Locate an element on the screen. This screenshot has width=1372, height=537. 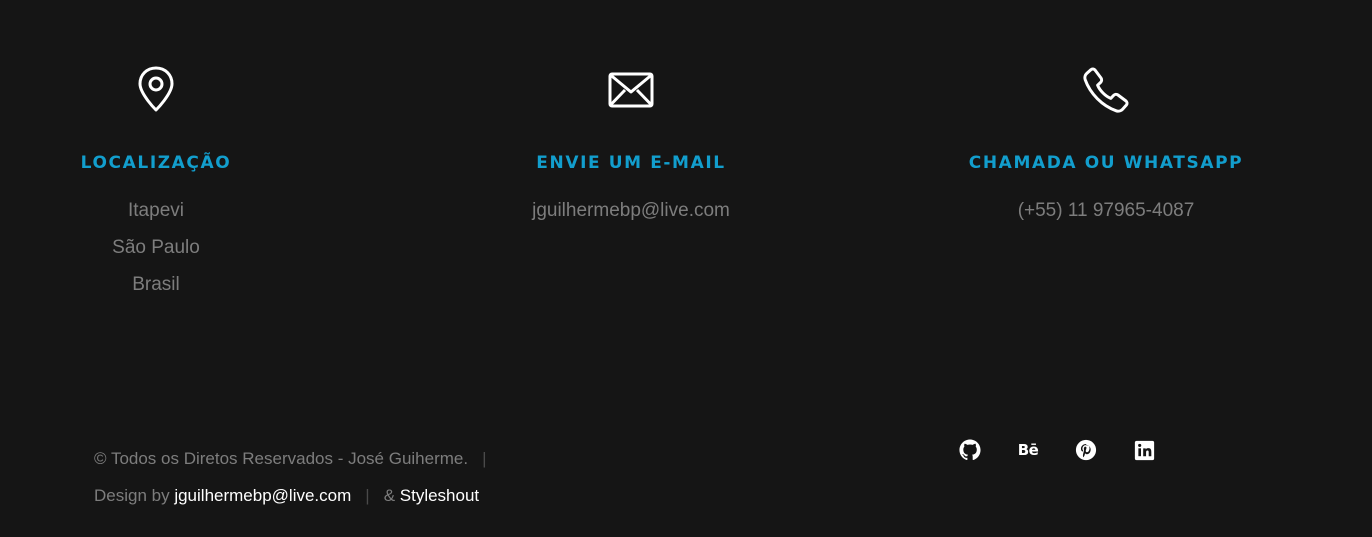
phone-icon is located at coordinates (1106, 90).